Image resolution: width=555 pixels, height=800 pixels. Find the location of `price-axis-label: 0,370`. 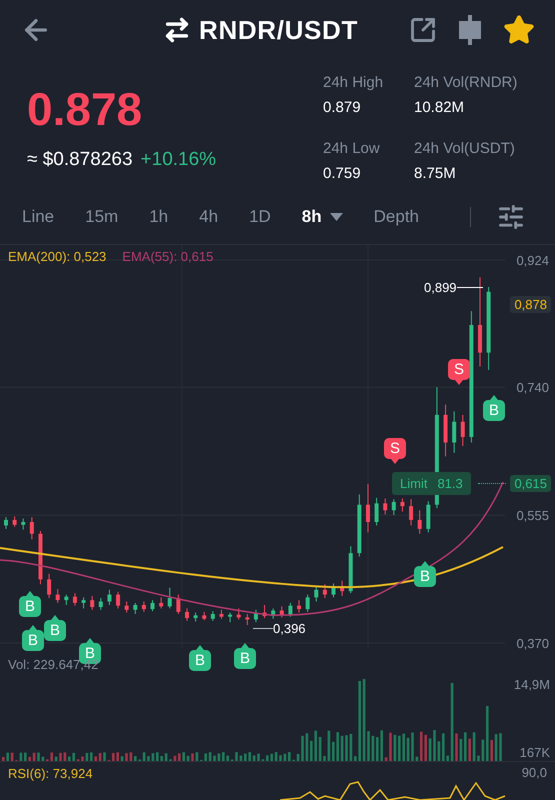

price-axis-label: 0,370 is located at coordinates (532, 643).